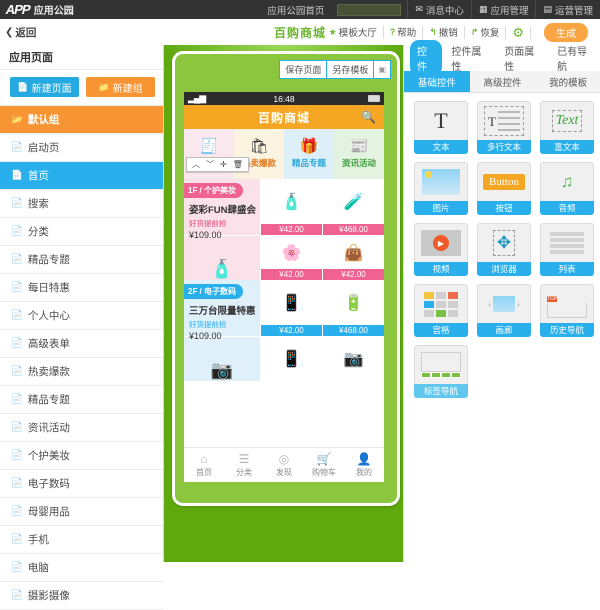 This screenshot has width=600, height=610. Describe the element at coordinates (437, 81) in the screenshot. I see `panel-subtab-0: 基础控件` at that location.